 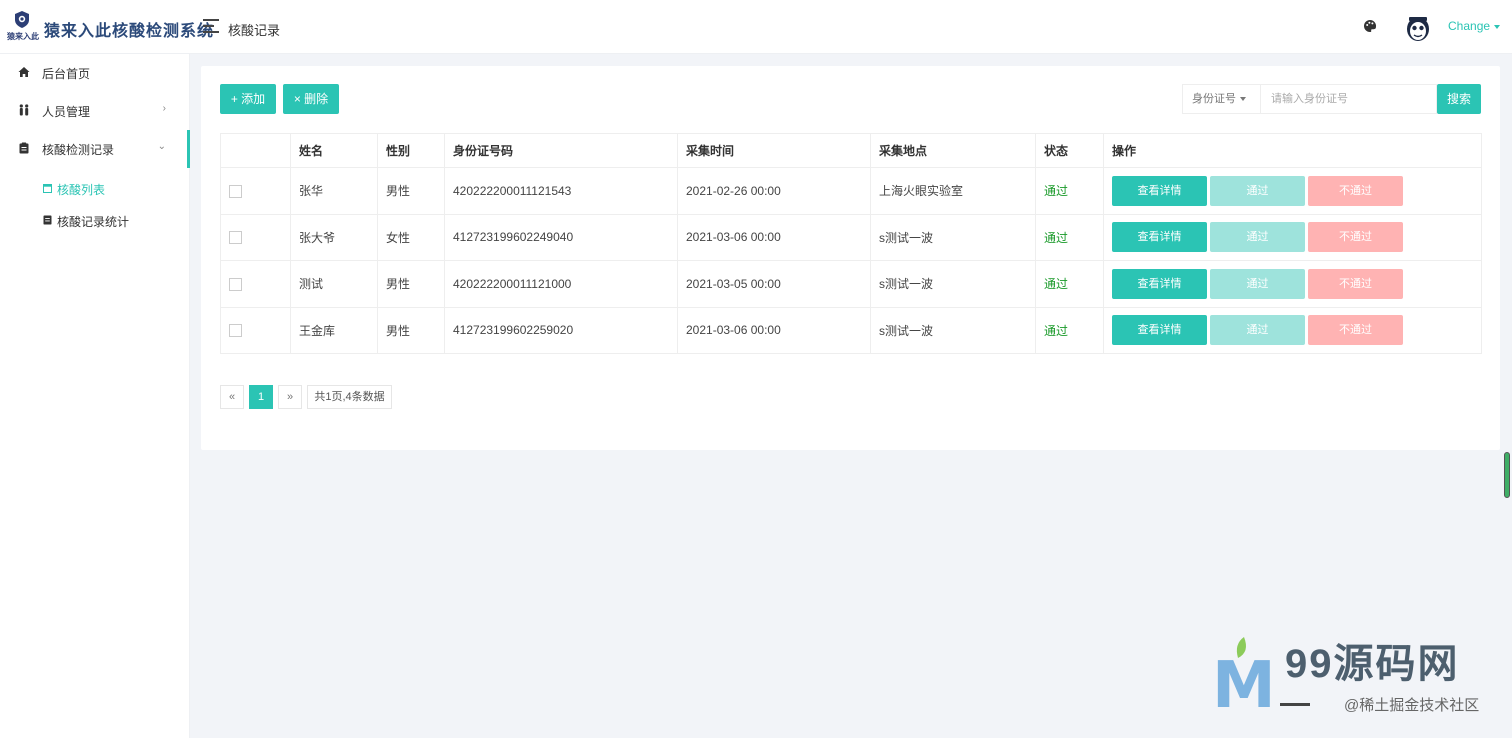 What do you see at coordinates (261, 397) in the screenshot?
I see `pagination-page-button: 1` at bounding box center [261, 397].